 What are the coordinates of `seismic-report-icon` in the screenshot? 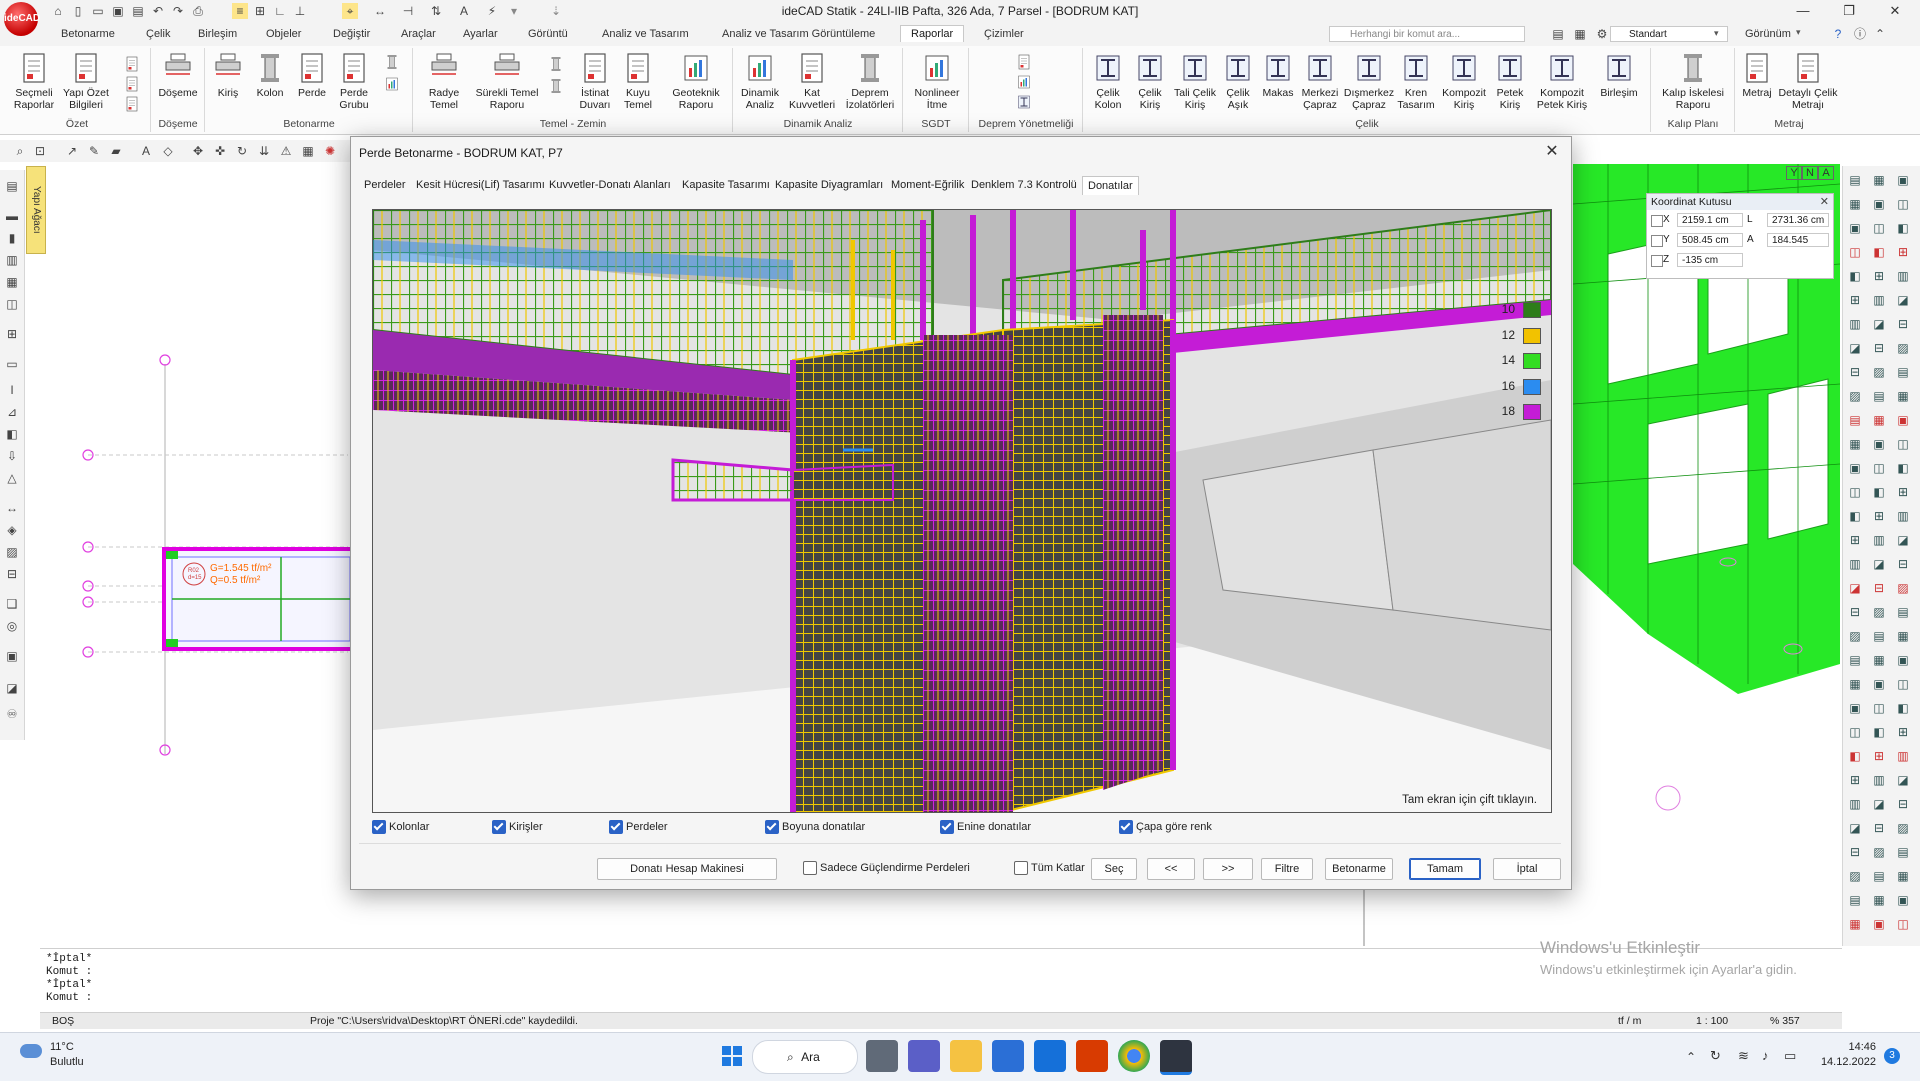 It's located at (1024, 62).